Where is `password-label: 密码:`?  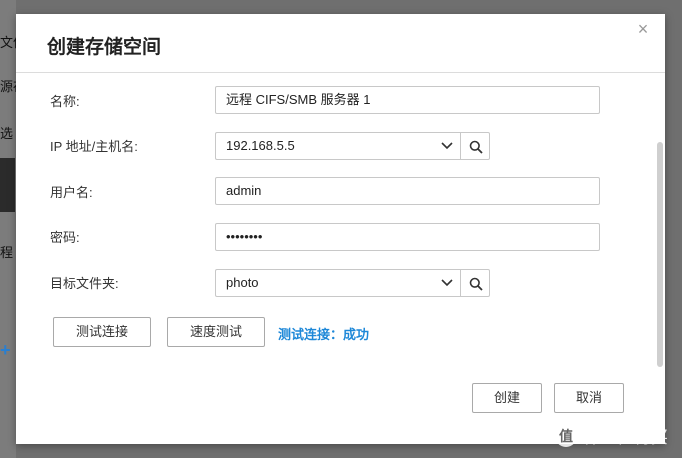
password-label: 密码: is located at coordinates (65, 237).